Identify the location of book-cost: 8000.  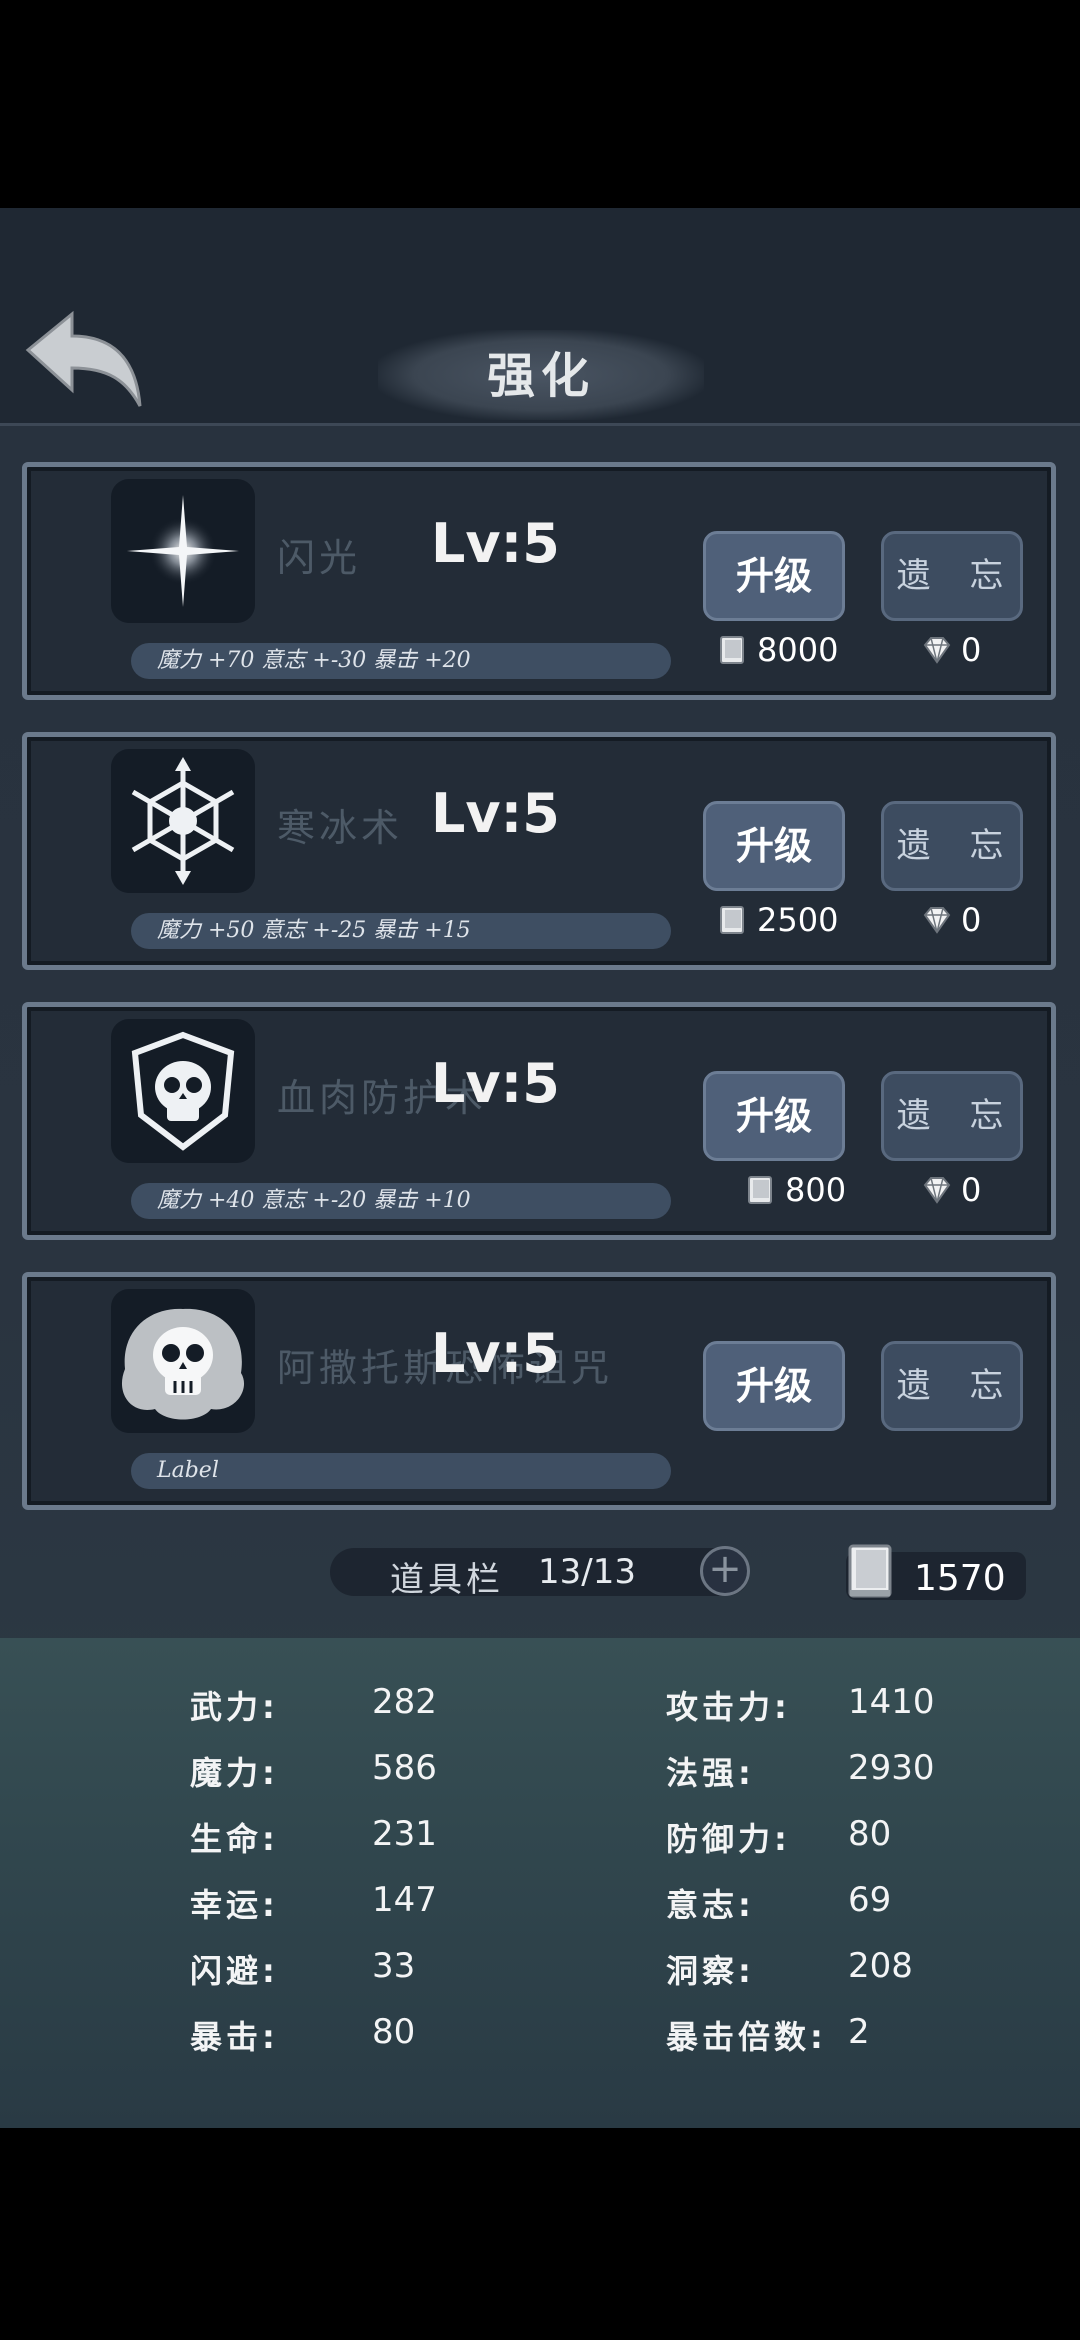
(777, 650).